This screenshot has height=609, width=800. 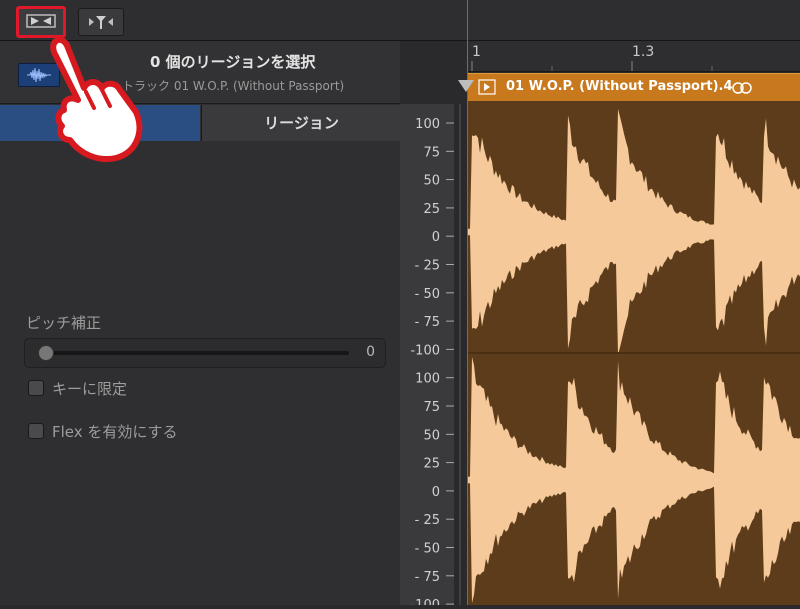 I want to click on enable-flex-checkbox, so click(x=36, y=431).